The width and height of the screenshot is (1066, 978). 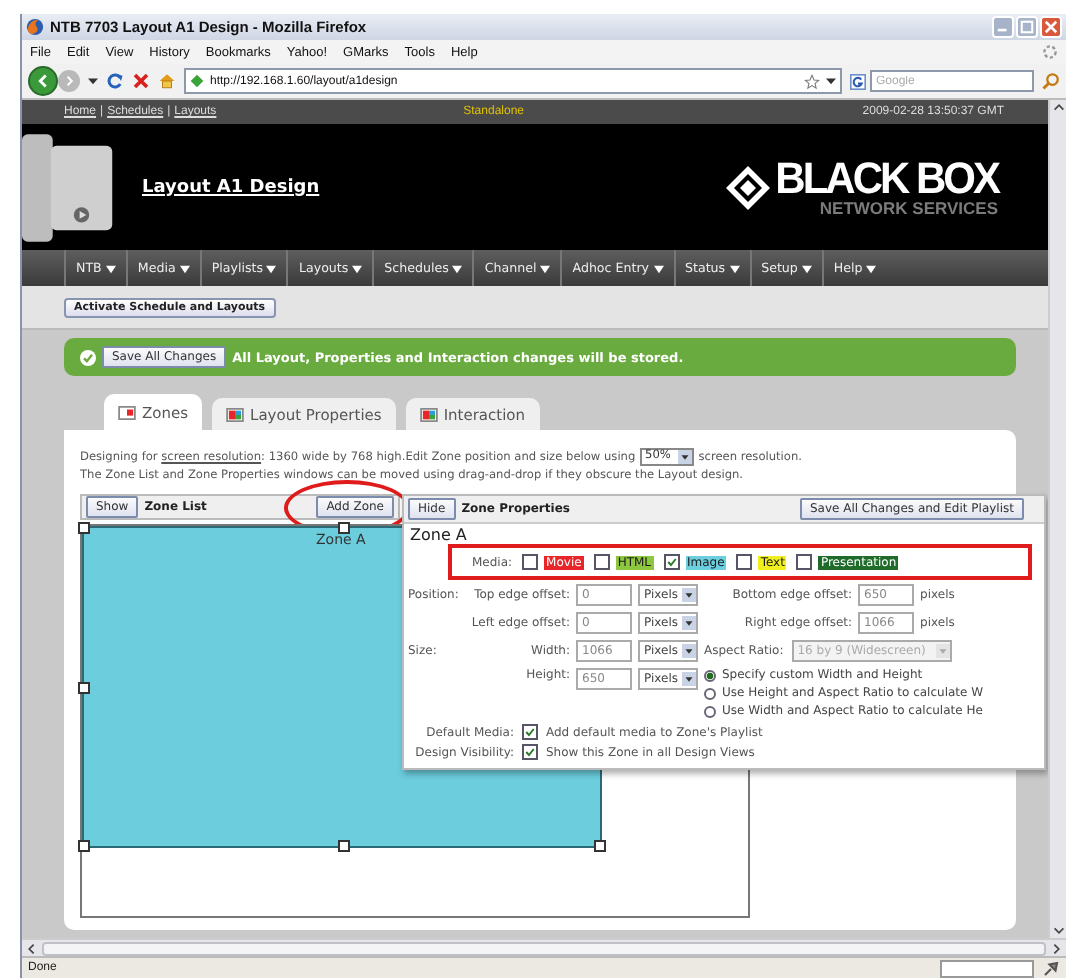 What do you see at coordinates (747, 187) in the screenshot?
I see `brand-logo-icon` at bounding box center [747, 187].